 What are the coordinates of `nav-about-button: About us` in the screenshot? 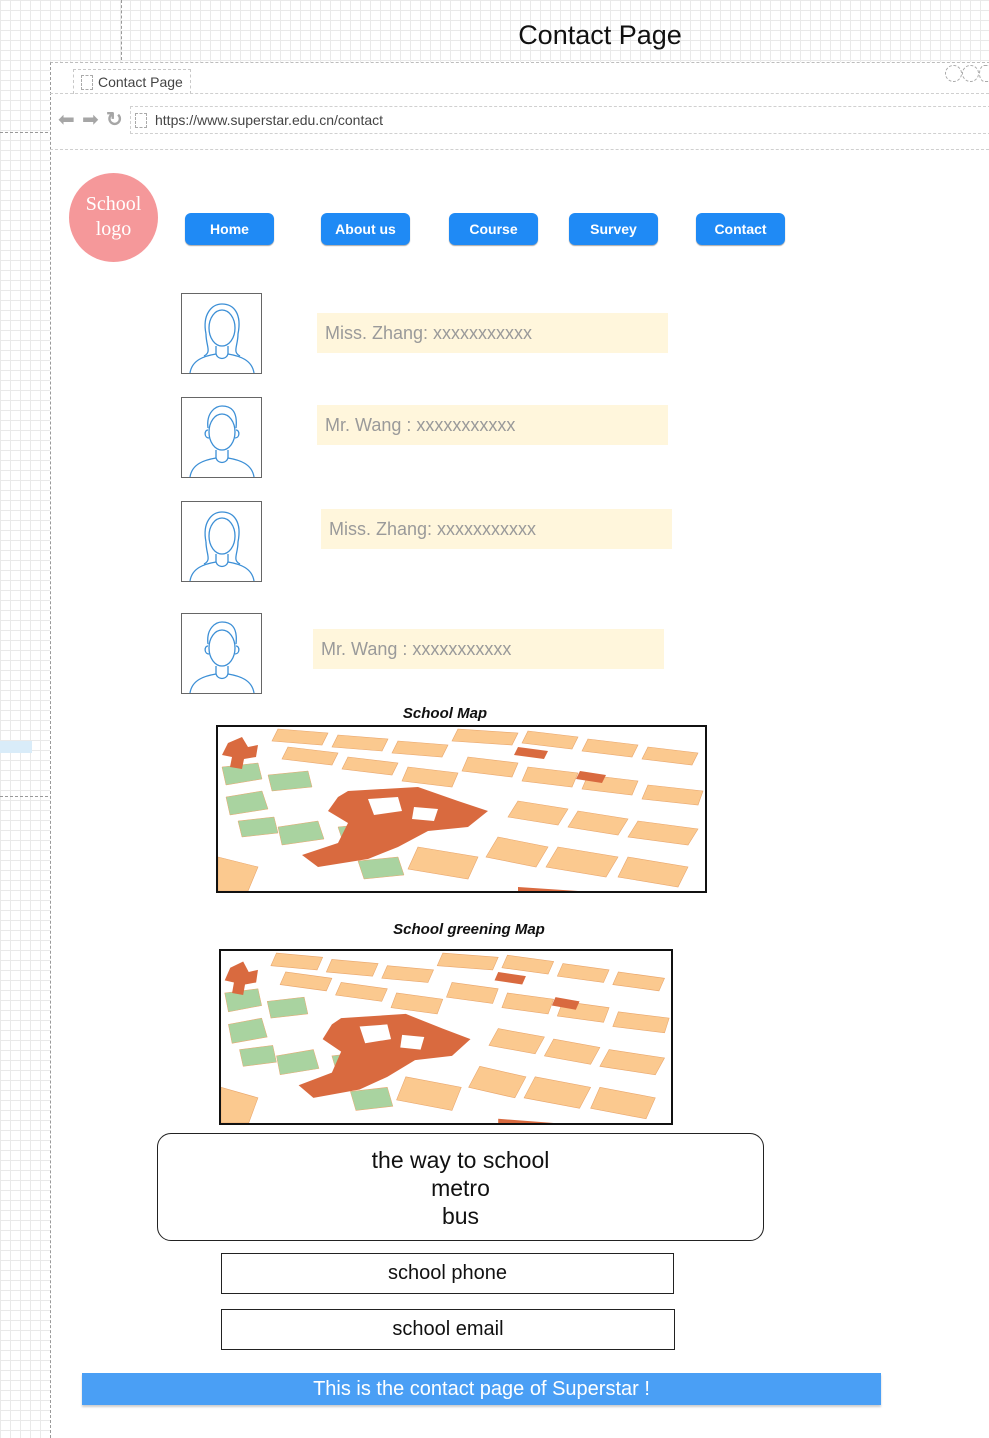 It's located at (365, 229).